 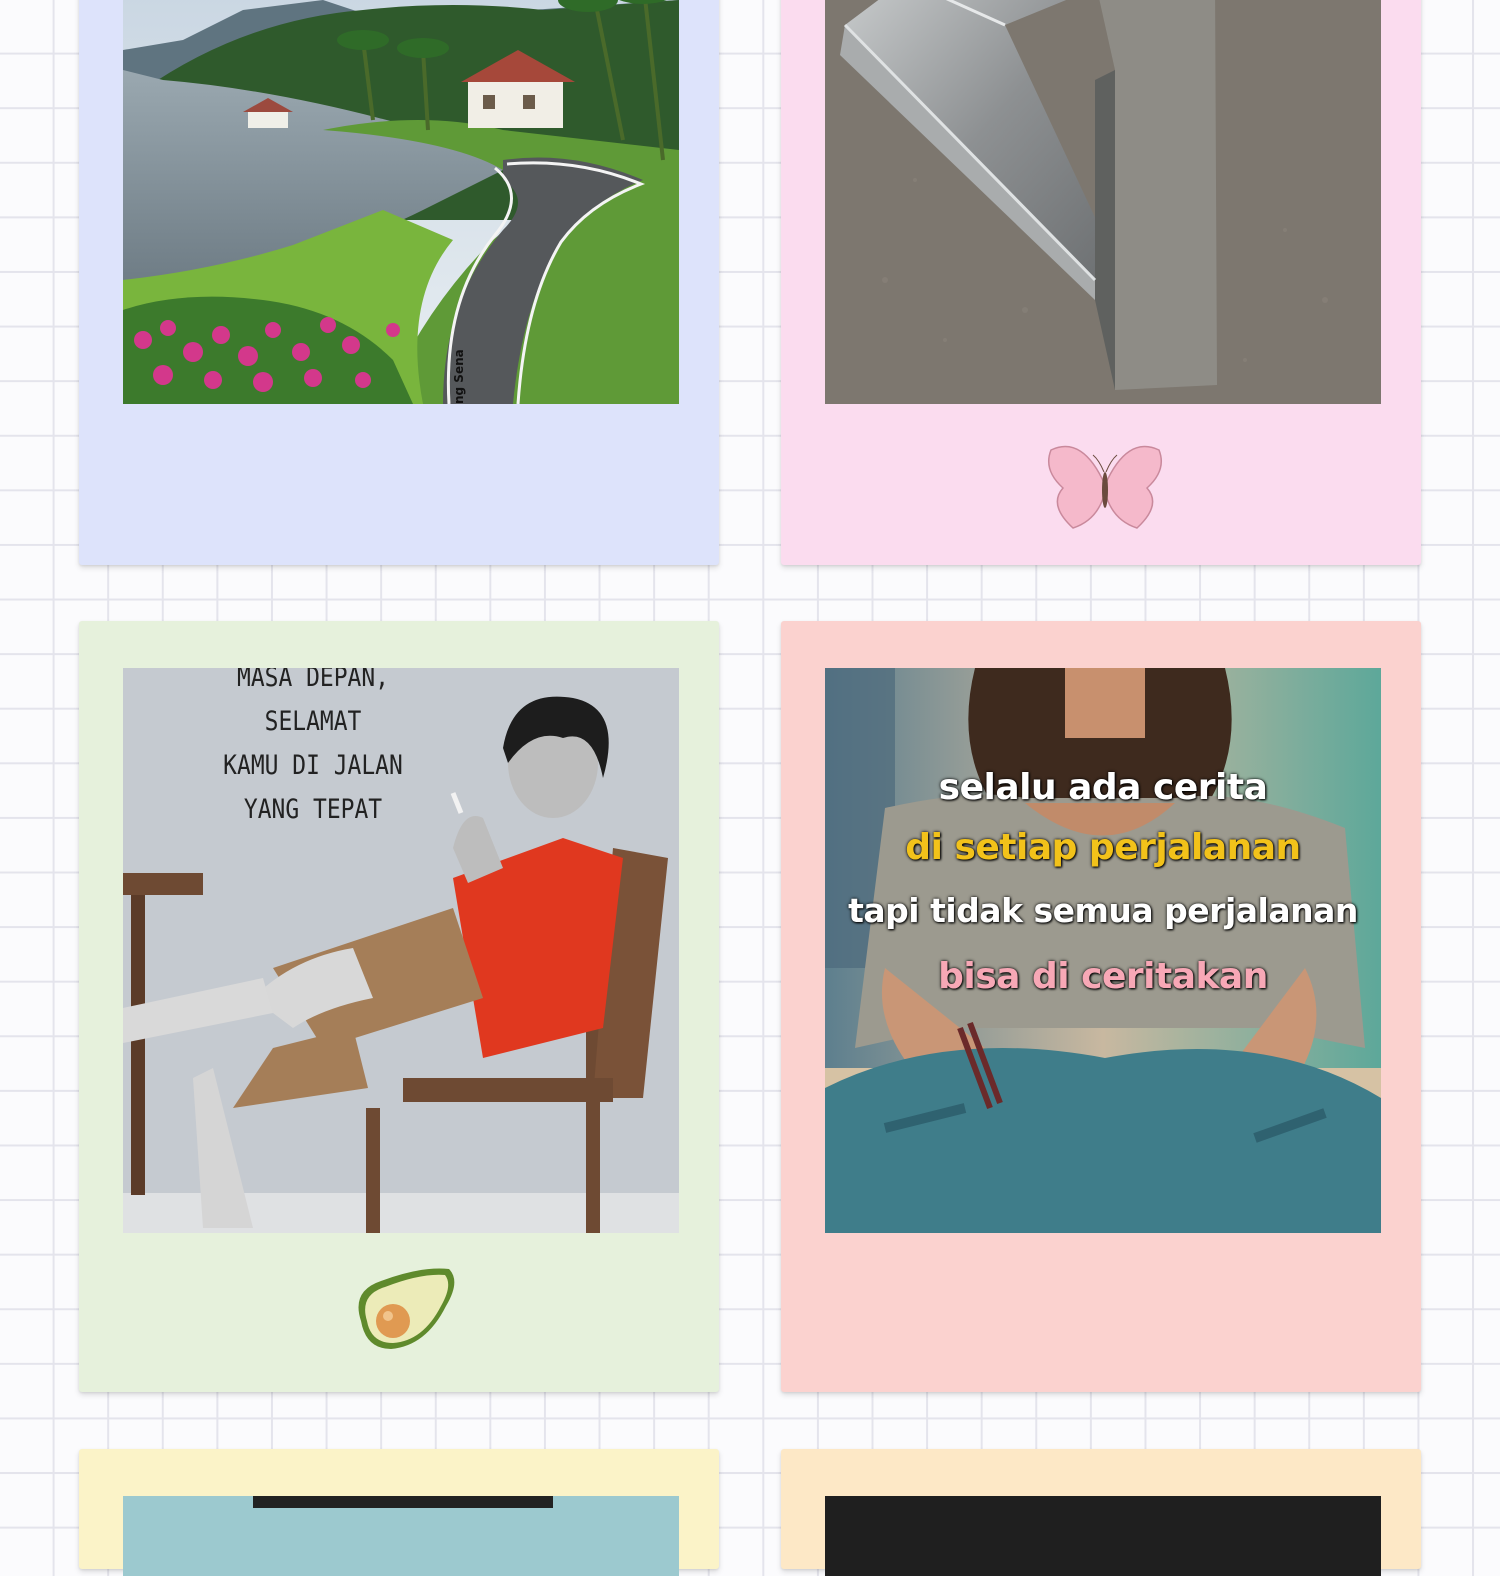 I want to click on butterfly-sticker, so click(x=1105, y=485).